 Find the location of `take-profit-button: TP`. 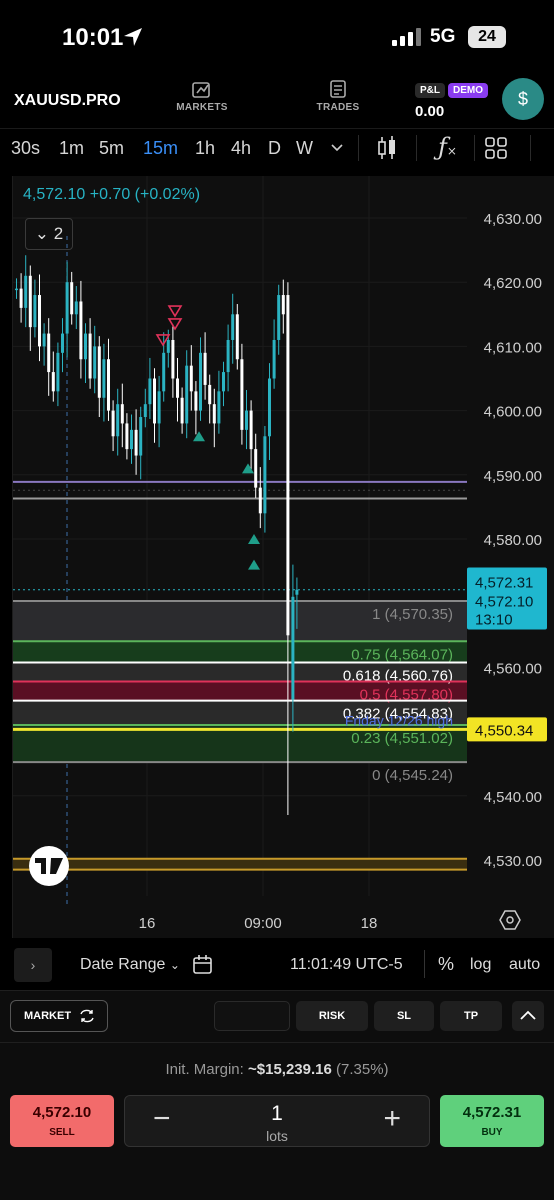

take-profit-button: TP is located at coordinates (471, 1016).